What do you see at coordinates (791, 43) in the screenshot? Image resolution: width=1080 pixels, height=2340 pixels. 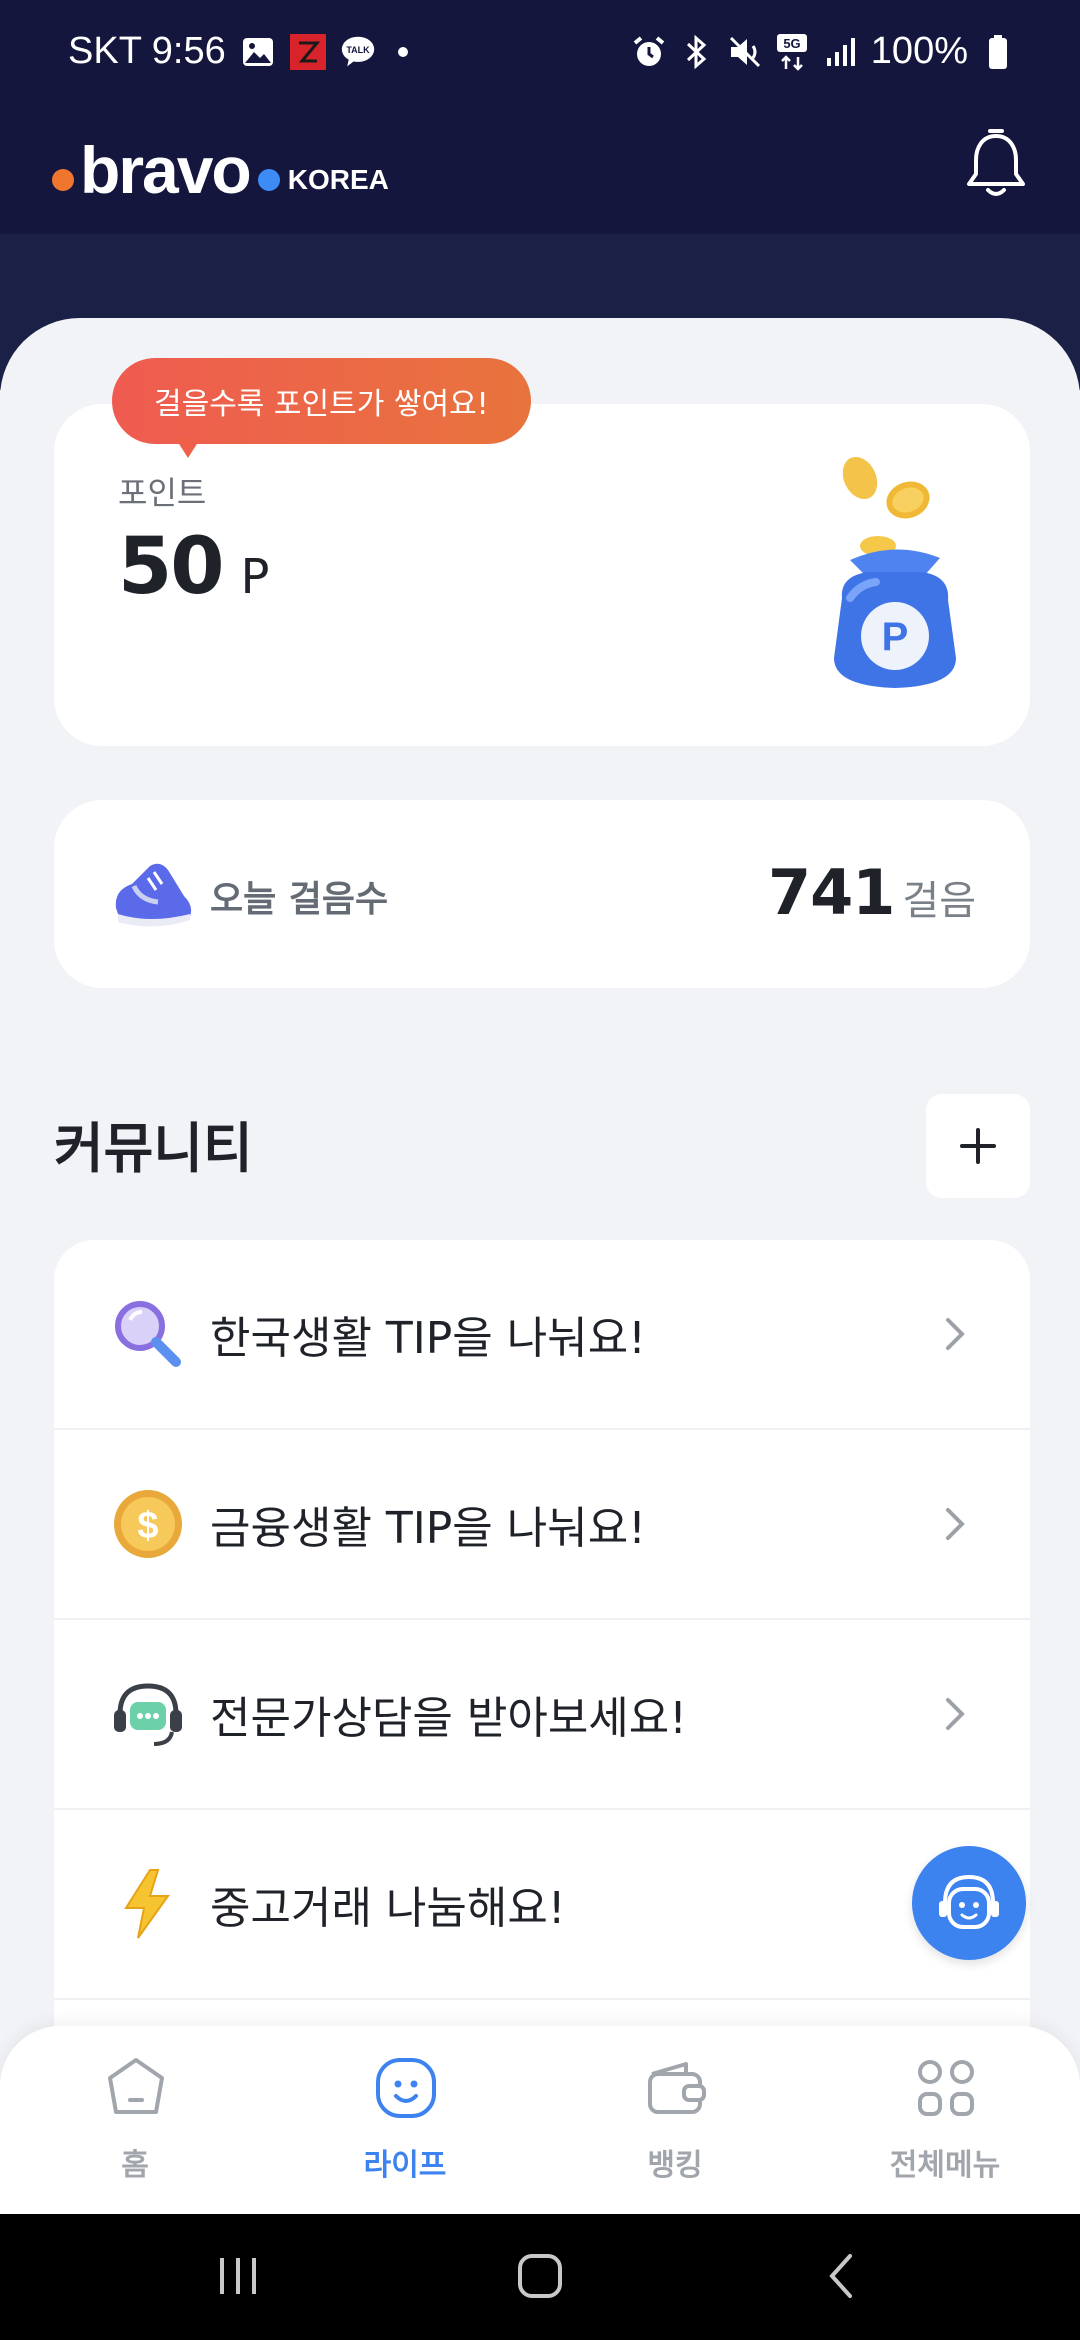 I see `5g-text: 5G` at bounding box center [791, 43].